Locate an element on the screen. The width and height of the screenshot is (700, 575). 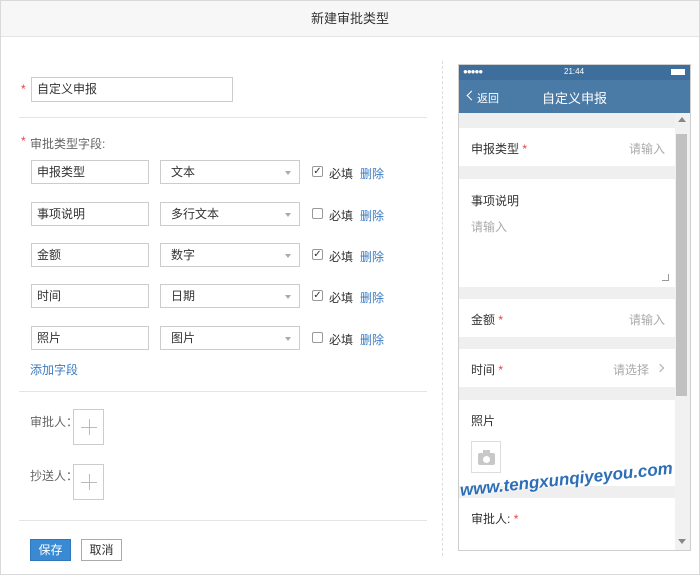
field-type-select: 文本 is located at coordinates (230, 172).